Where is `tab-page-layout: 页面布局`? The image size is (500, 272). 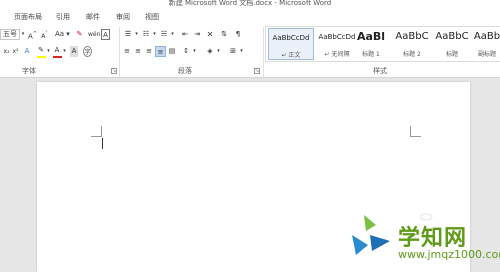 tab-page-layout: 页面布局 is located at coordinates (28, 17).